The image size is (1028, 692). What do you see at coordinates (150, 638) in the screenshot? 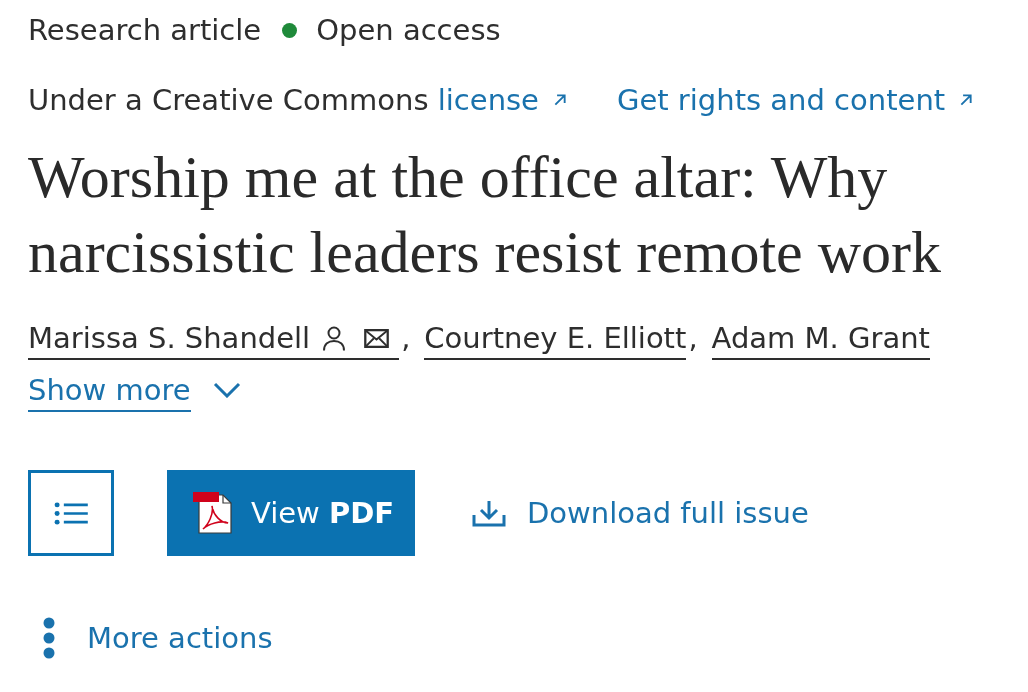
I see `more-actions-button: More actions` at bounding box center [150, 638].